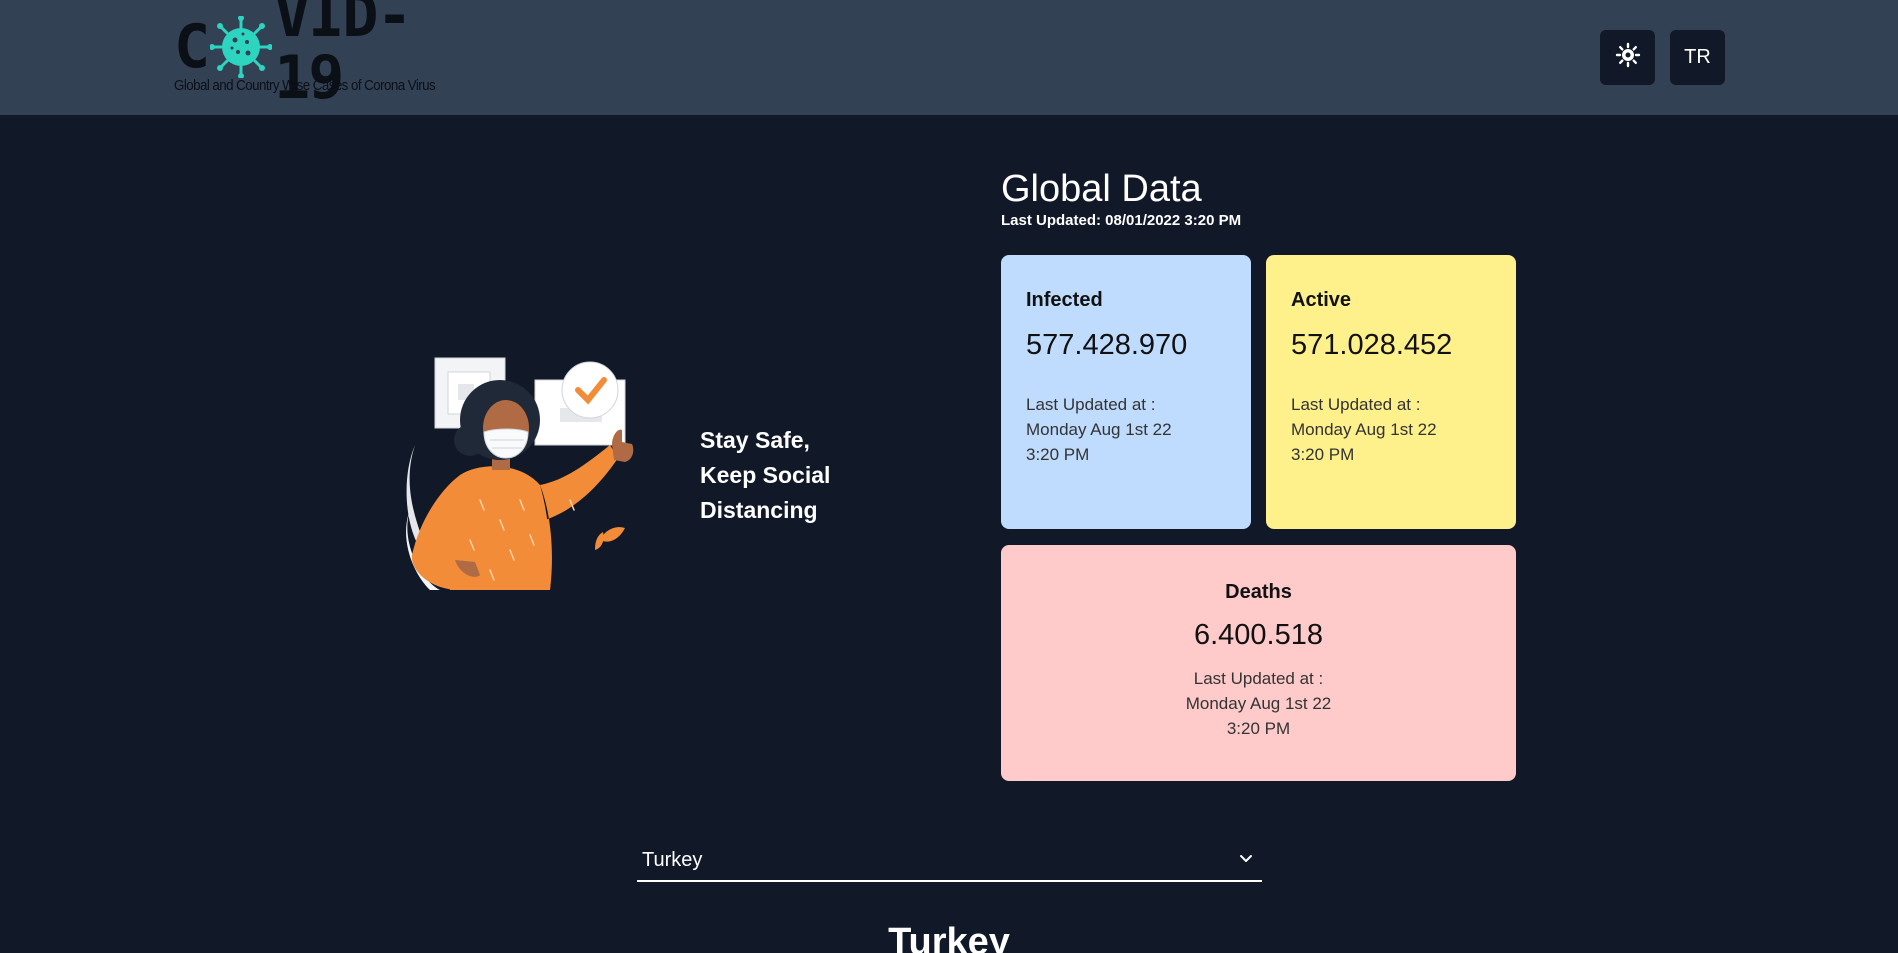 The height and width of the screenshot is (953, 1898). I want to click on deaths-note-line-1: Last Updated at :, so click(1258, 678).